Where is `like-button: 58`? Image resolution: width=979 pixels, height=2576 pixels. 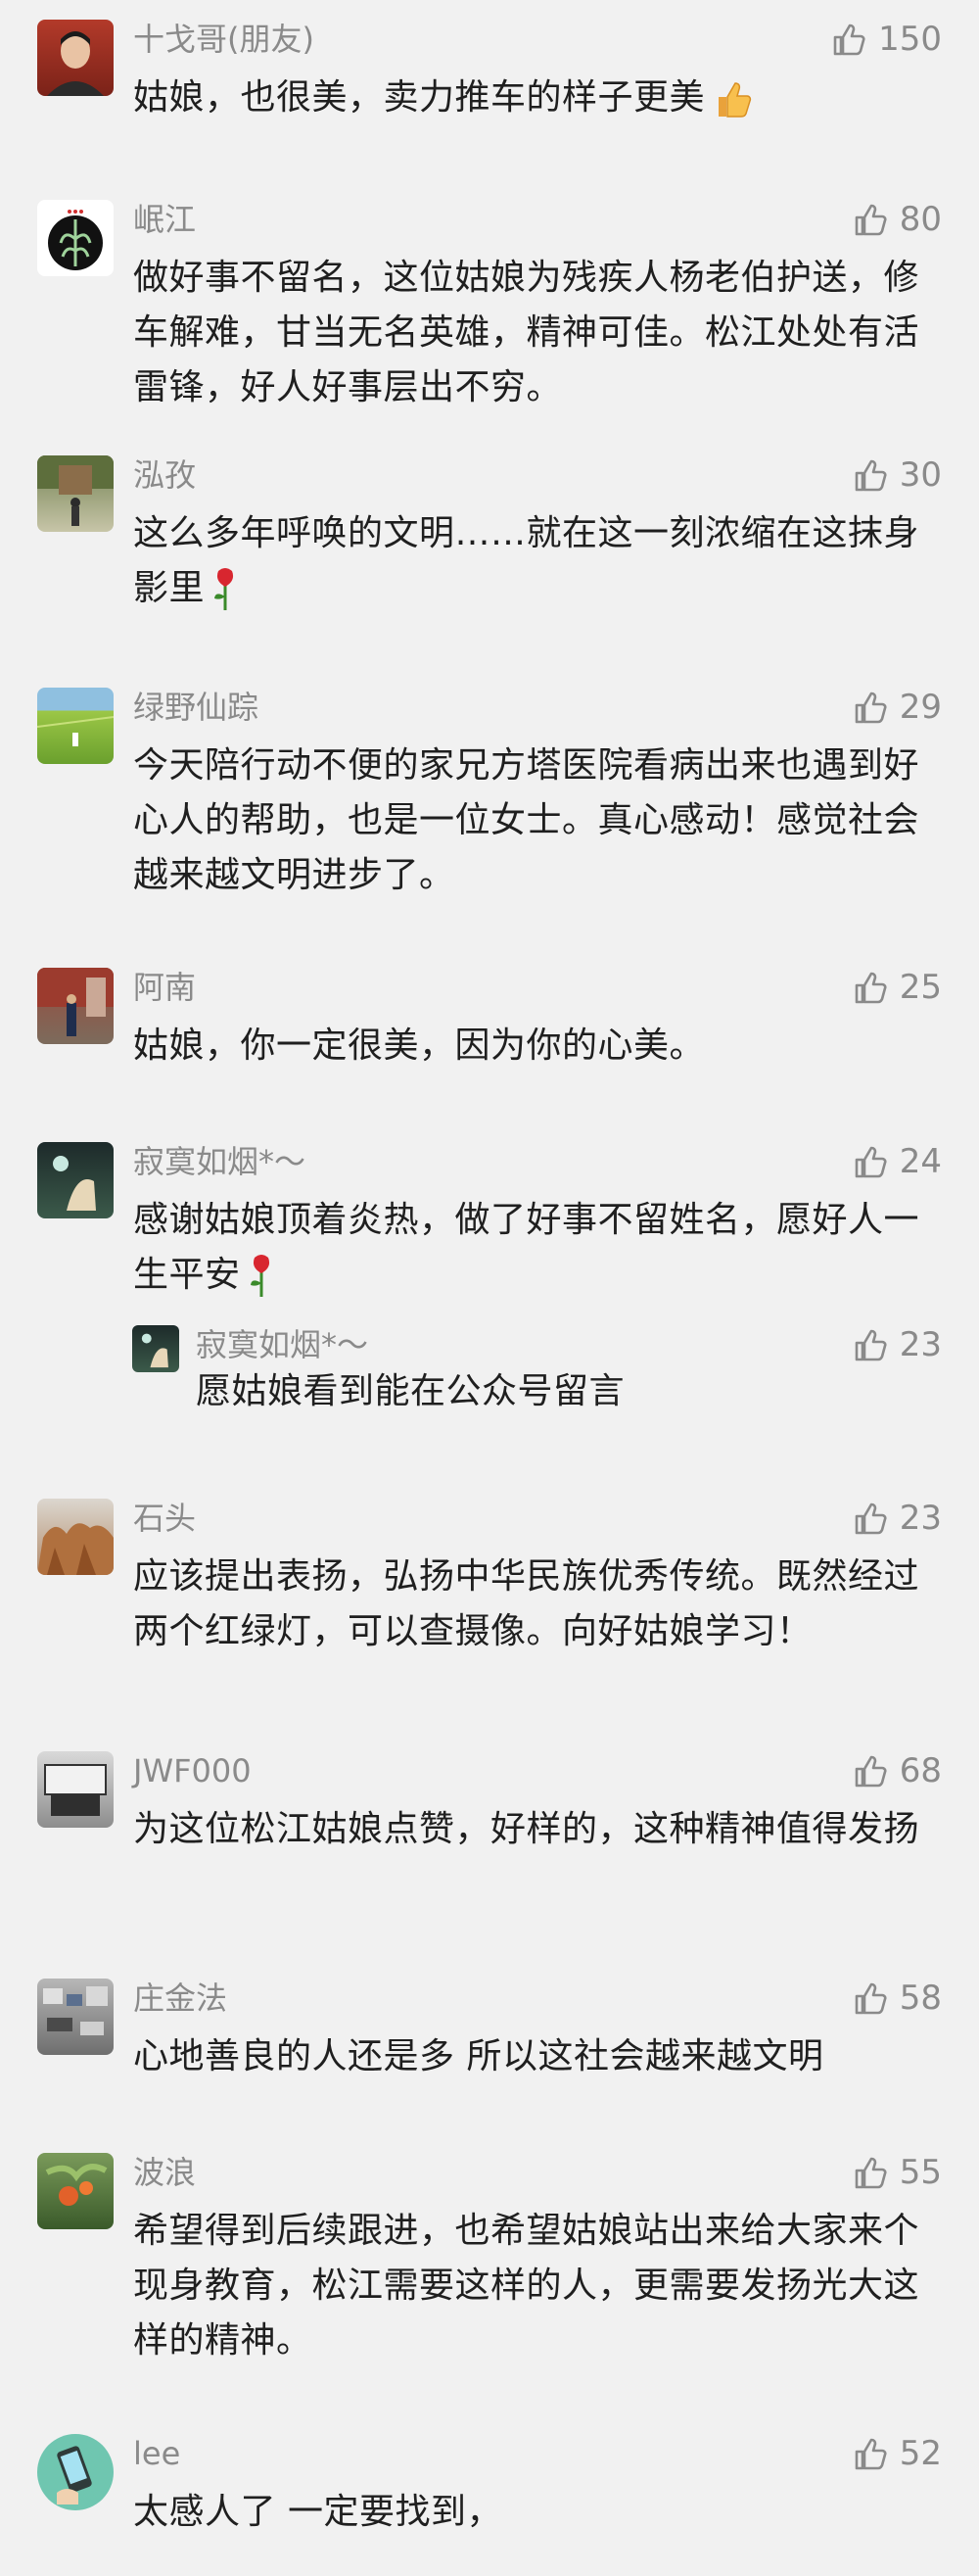
like-button: 58 is located at coordinates (896, 1999).